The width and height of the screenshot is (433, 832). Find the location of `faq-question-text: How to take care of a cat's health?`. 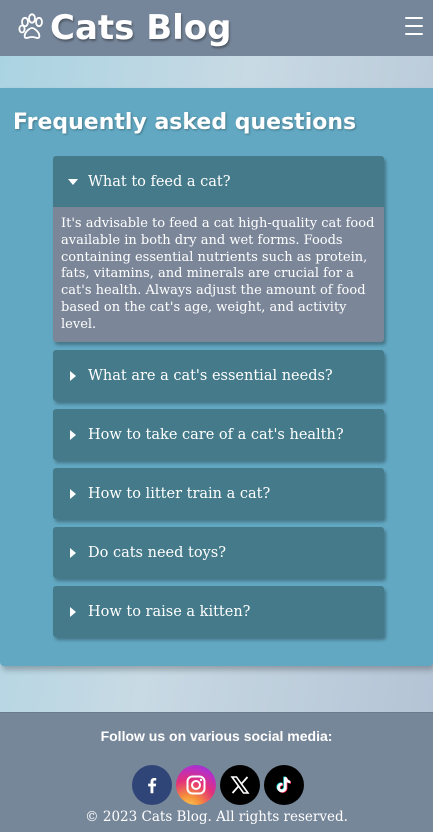

faq-question-text: How to take care of a cat's health? is located at coordinates (216, 434).